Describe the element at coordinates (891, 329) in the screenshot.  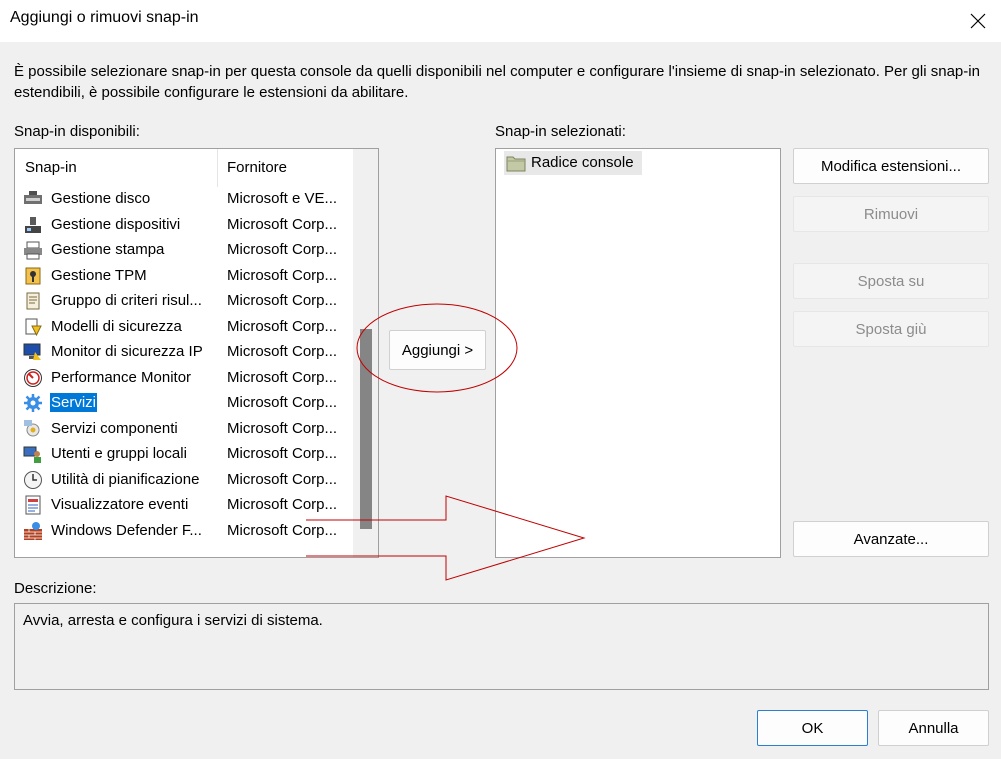
I see `move-down-button: Sposta giù` at that location.